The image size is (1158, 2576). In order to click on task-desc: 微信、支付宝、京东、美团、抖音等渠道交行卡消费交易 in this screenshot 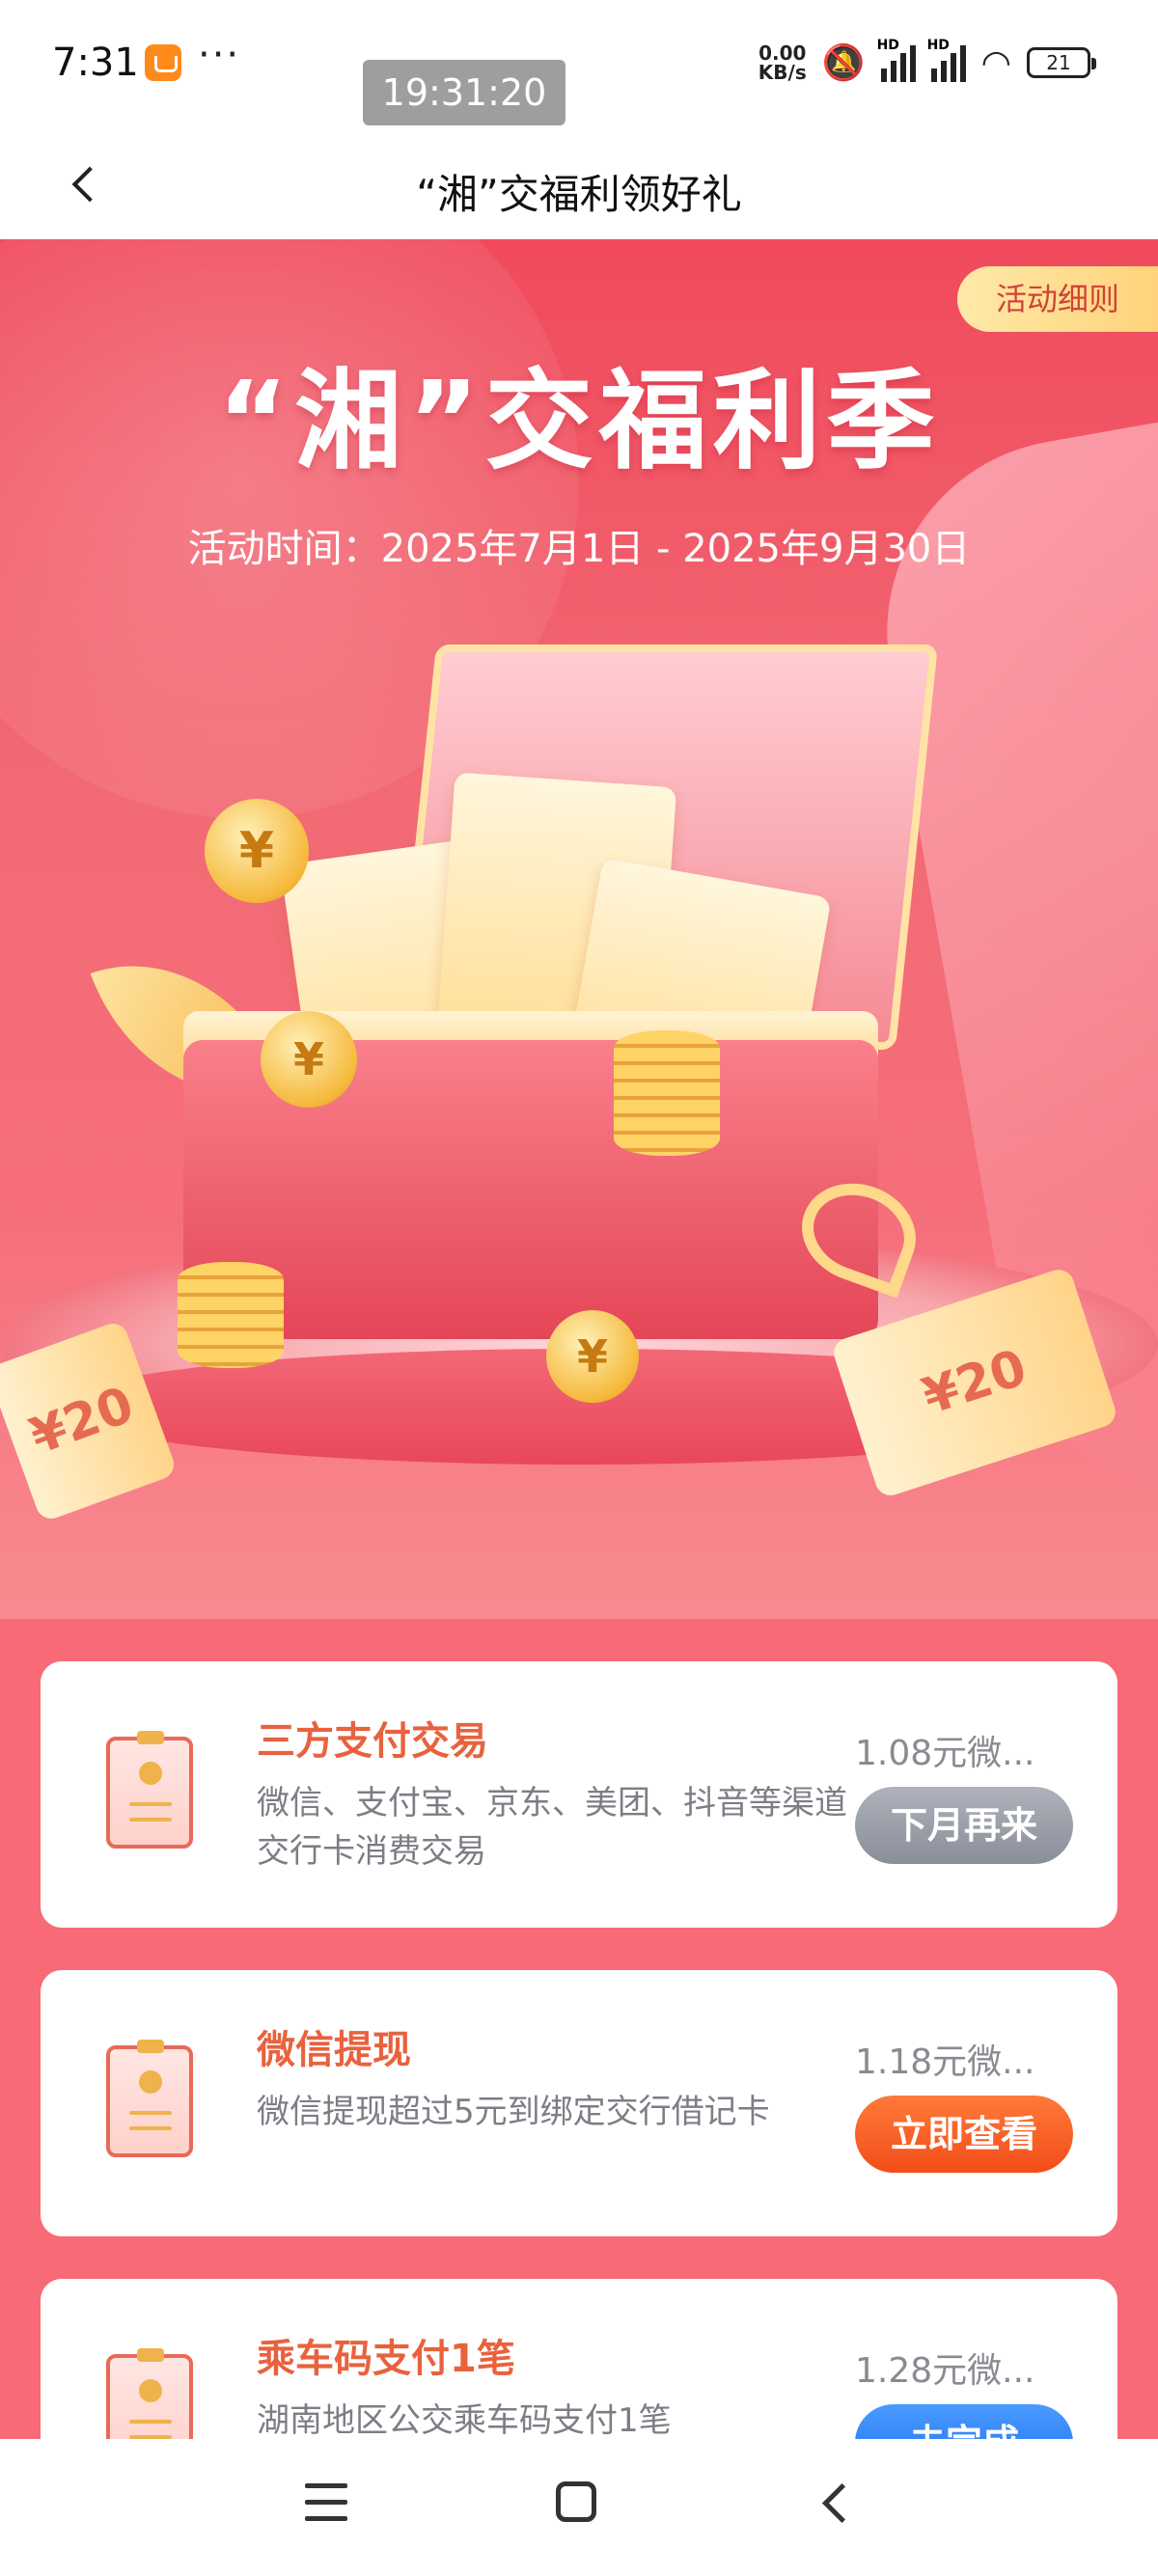, I will do `click(552, 1827)`.